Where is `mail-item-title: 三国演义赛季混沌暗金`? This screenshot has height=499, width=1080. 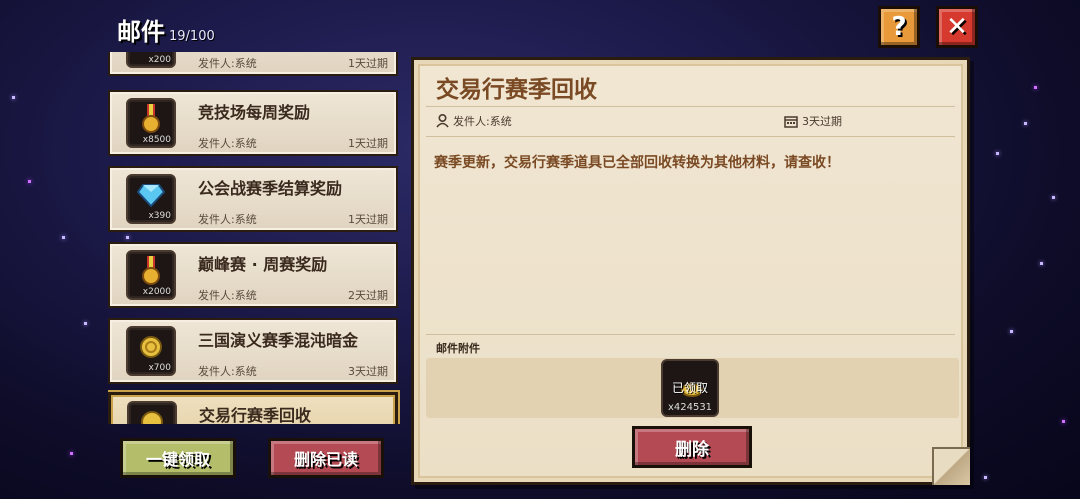
mail-item-title: 三国演义赛季混沌暗金 is located at coordinates (278, 340).